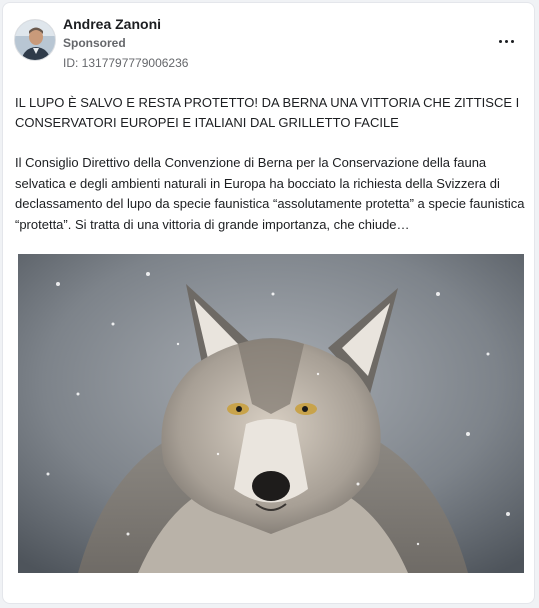  Describe the element at coordinates (126, 63) in the screenshot. I see `ad-id: ID: 1317797779006236` at that location.